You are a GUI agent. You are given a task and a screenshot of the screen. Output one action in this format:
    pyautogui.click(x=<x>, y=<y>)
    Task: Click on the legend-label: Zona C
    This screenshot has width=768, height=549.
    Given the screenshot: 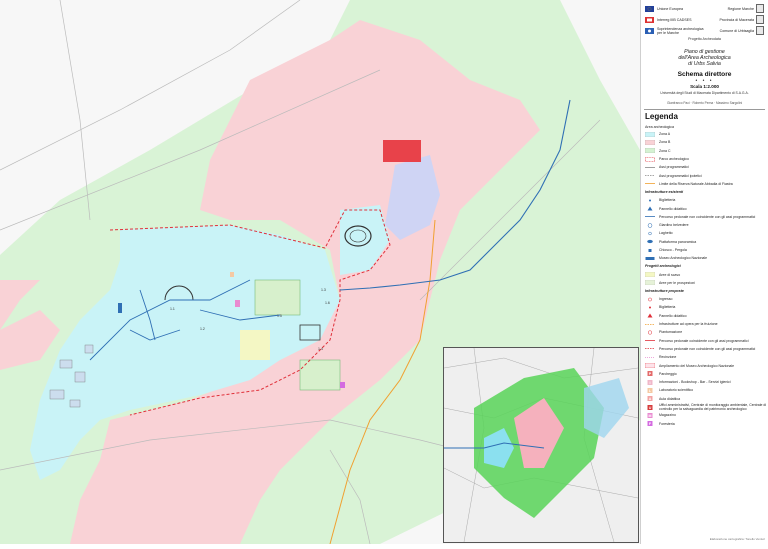 What is the action you would take?
    pyautogui.click(x=665, y=150)
    